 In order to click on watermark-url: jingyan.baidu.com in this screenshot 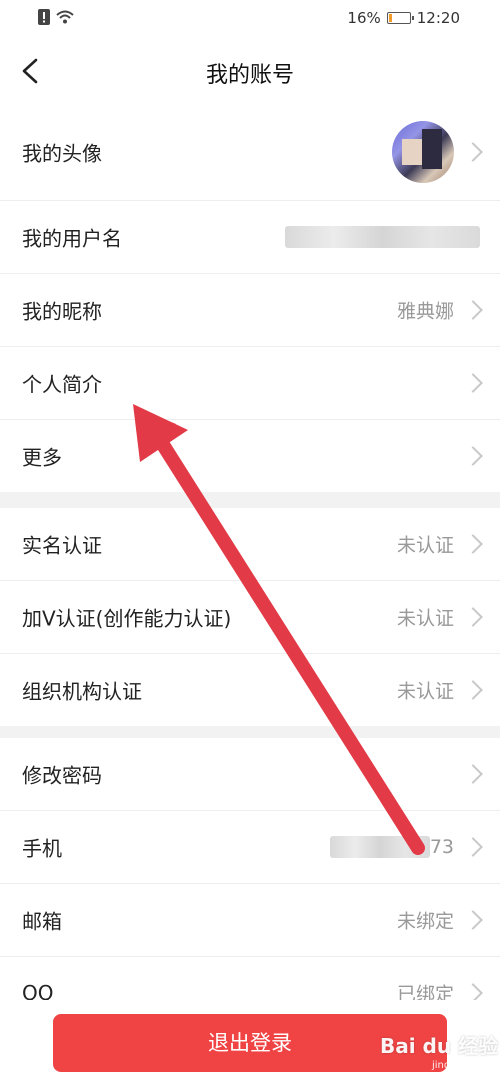, I will do `click(466, 1065)`.